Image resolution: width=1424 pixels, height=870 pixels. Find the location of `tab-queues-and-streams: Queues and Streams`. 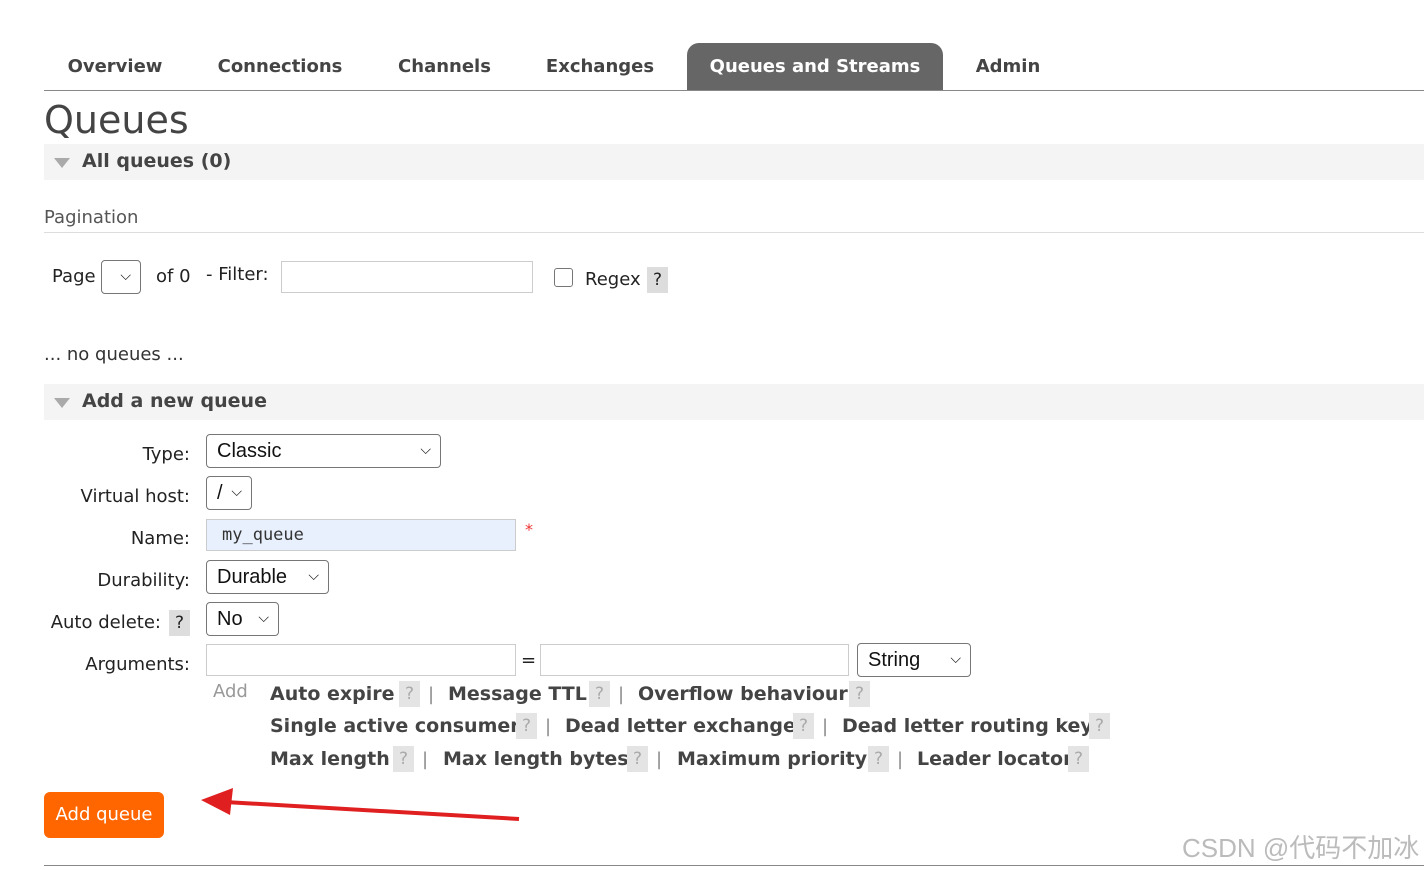

tab-queues-and-streams: Queues and Streams is located at coordinates (815, 66).